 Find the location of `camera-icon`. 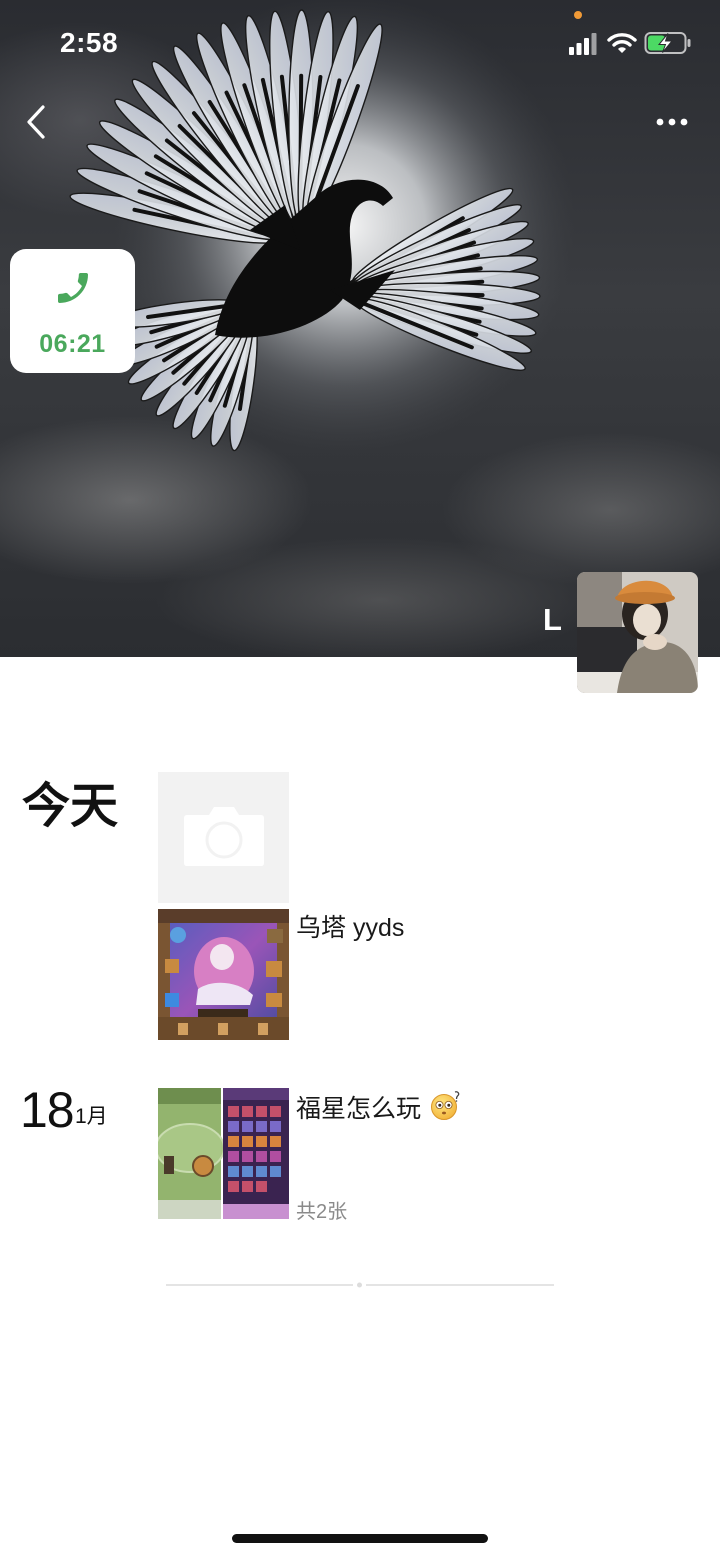

camera-icon is located at coordinates (224, 836).